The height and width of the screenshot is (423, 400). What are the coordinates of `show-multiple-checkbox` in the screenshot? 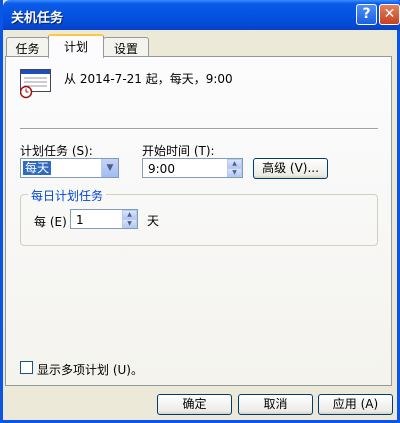 It's located at (26, 367).